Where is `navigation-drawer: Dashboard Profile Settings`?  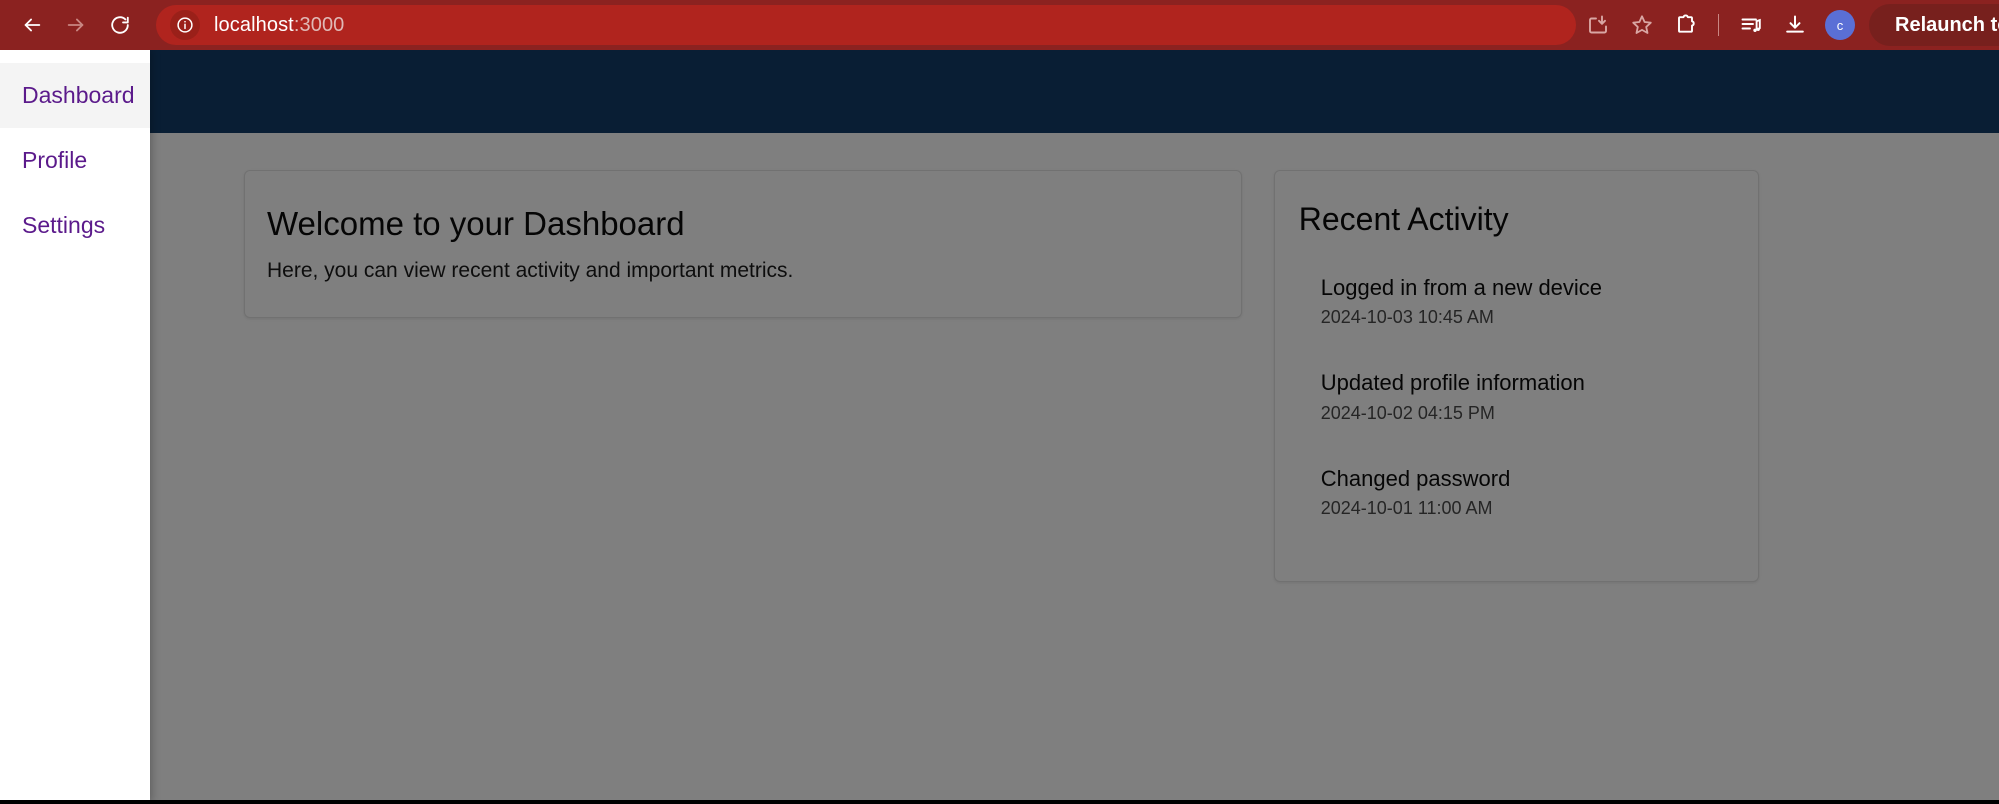
navigation-drawer: Dashboard Profile Settings is located at coordinates (75, 426).